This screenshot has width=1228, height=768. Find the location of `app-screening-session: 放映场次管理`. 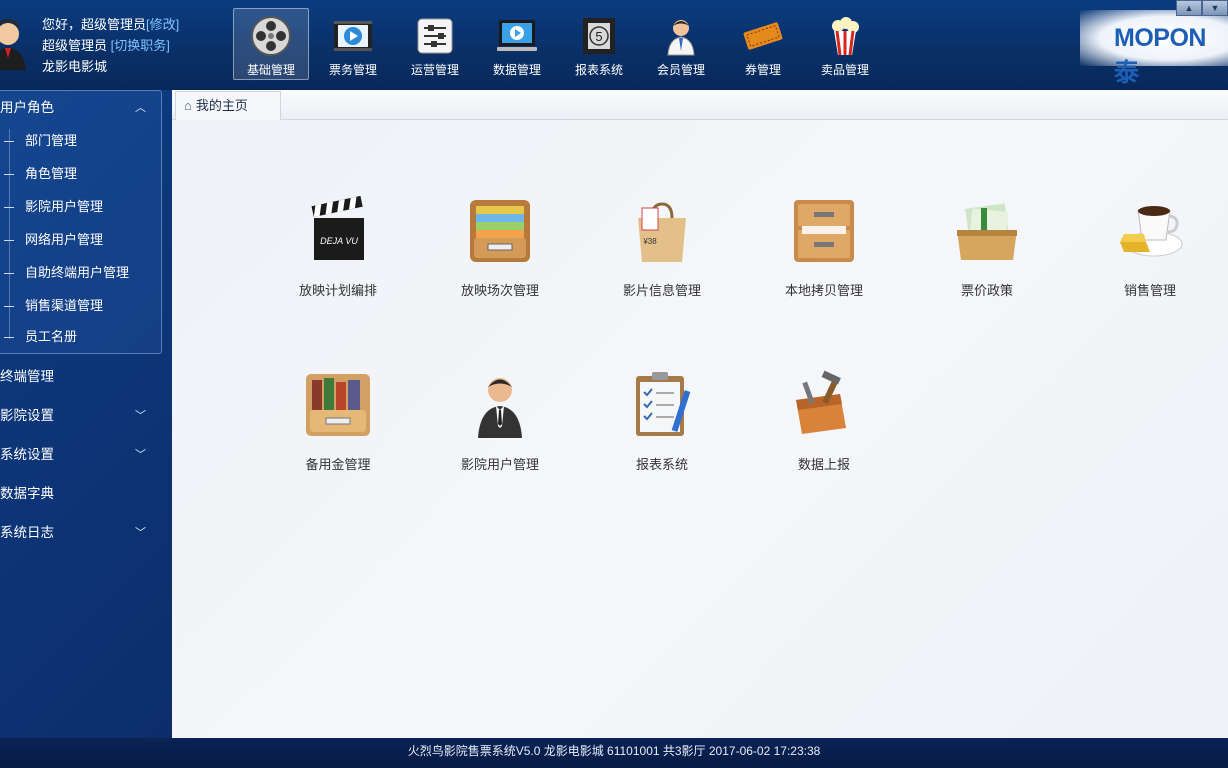

app-screening-session: 放映场次管理 is located at coordinates (500, 247).